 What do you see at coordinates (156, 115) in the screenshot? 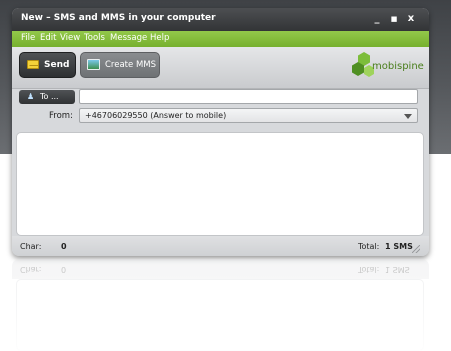
I see `from-selected-value: +46706029550 (Answer to mobile)` at bounding box center [156, 115].